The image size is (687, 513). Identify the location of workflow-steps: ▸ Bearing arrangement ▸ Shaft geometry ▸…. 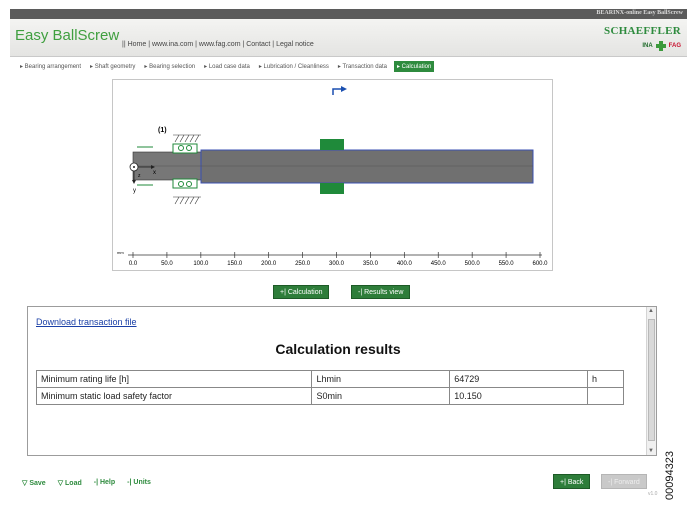
(226, 66).